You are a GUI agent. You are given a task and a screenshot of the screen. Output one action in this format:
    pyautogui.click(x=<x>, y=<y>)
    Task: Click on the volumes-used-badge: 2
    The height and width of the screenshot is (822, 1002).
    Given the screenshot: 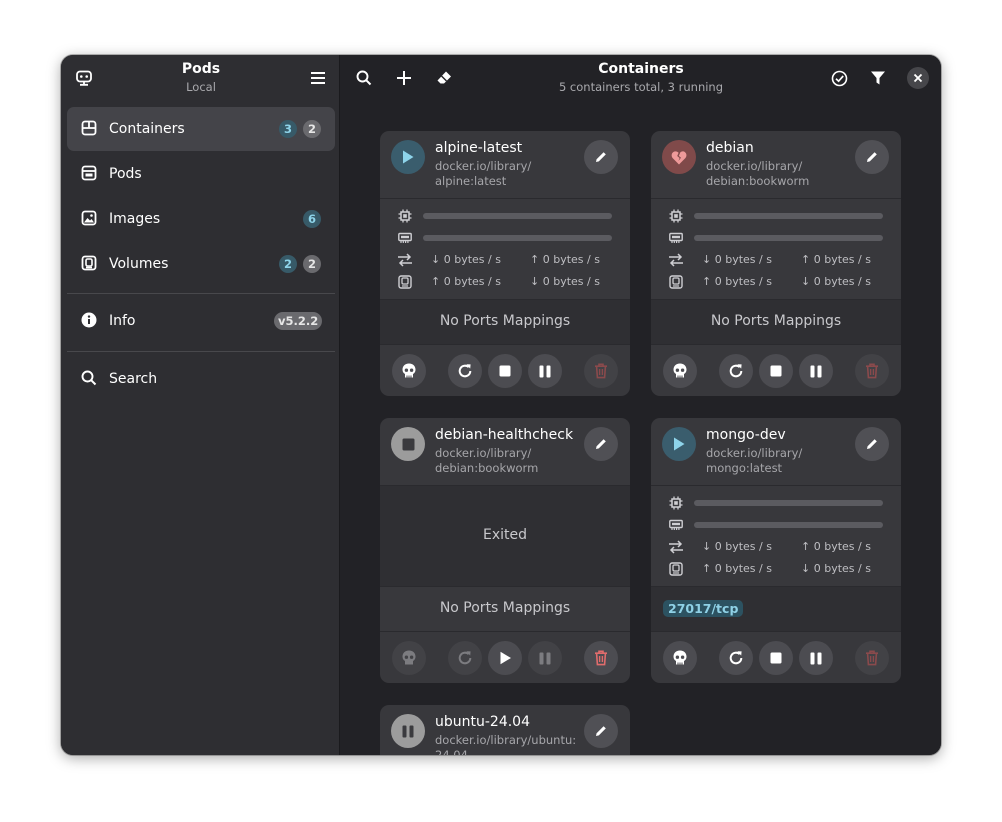 What is the action you would take?
    pyautogui.click(x=288, y=264)
    